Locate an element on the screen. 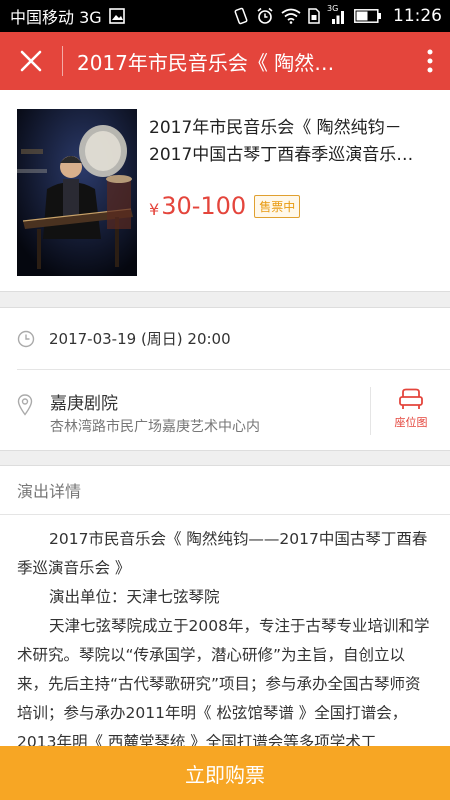 This screenshot has width=450, height=800. currency-symbol: ¥ is located at coordinates (154, 209).